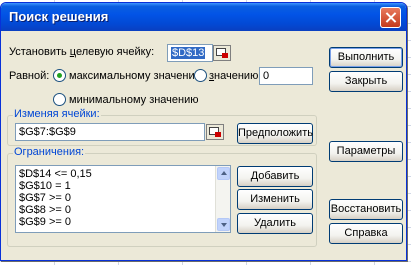  Describe the element at coordinates (59, 75) in the screenshot. I see `max-radio` at that location.